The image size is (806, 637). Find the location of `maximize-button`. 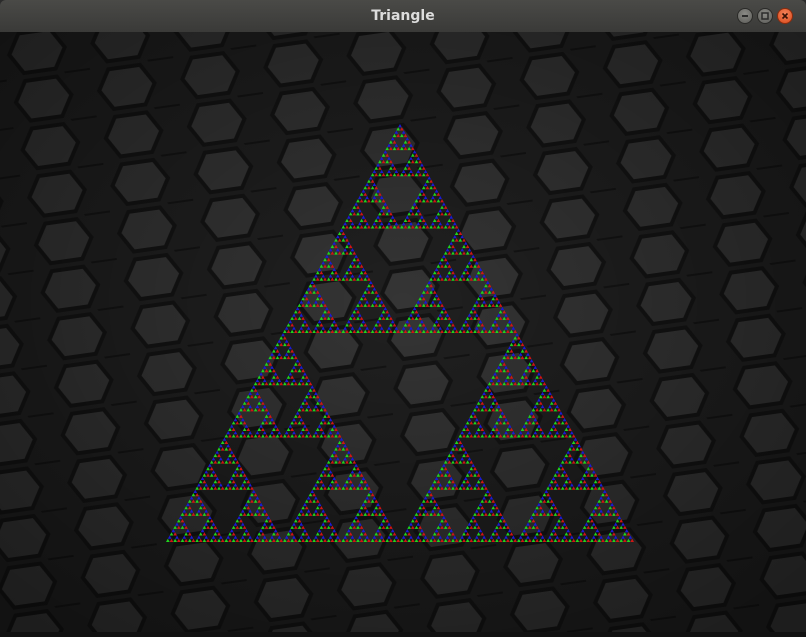

maximize-button is located at coordinates (765, 16).